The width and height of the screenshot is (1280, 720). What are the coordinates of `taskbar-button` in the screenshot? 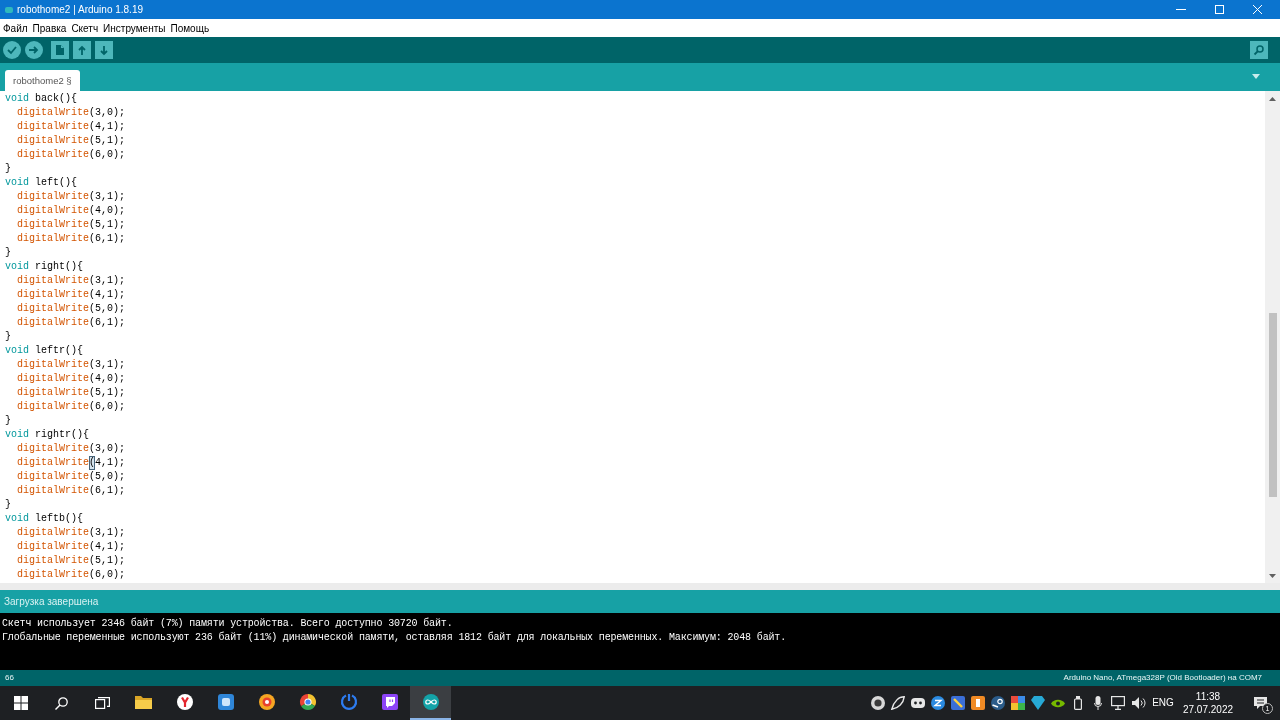 It's located at (430, 703).